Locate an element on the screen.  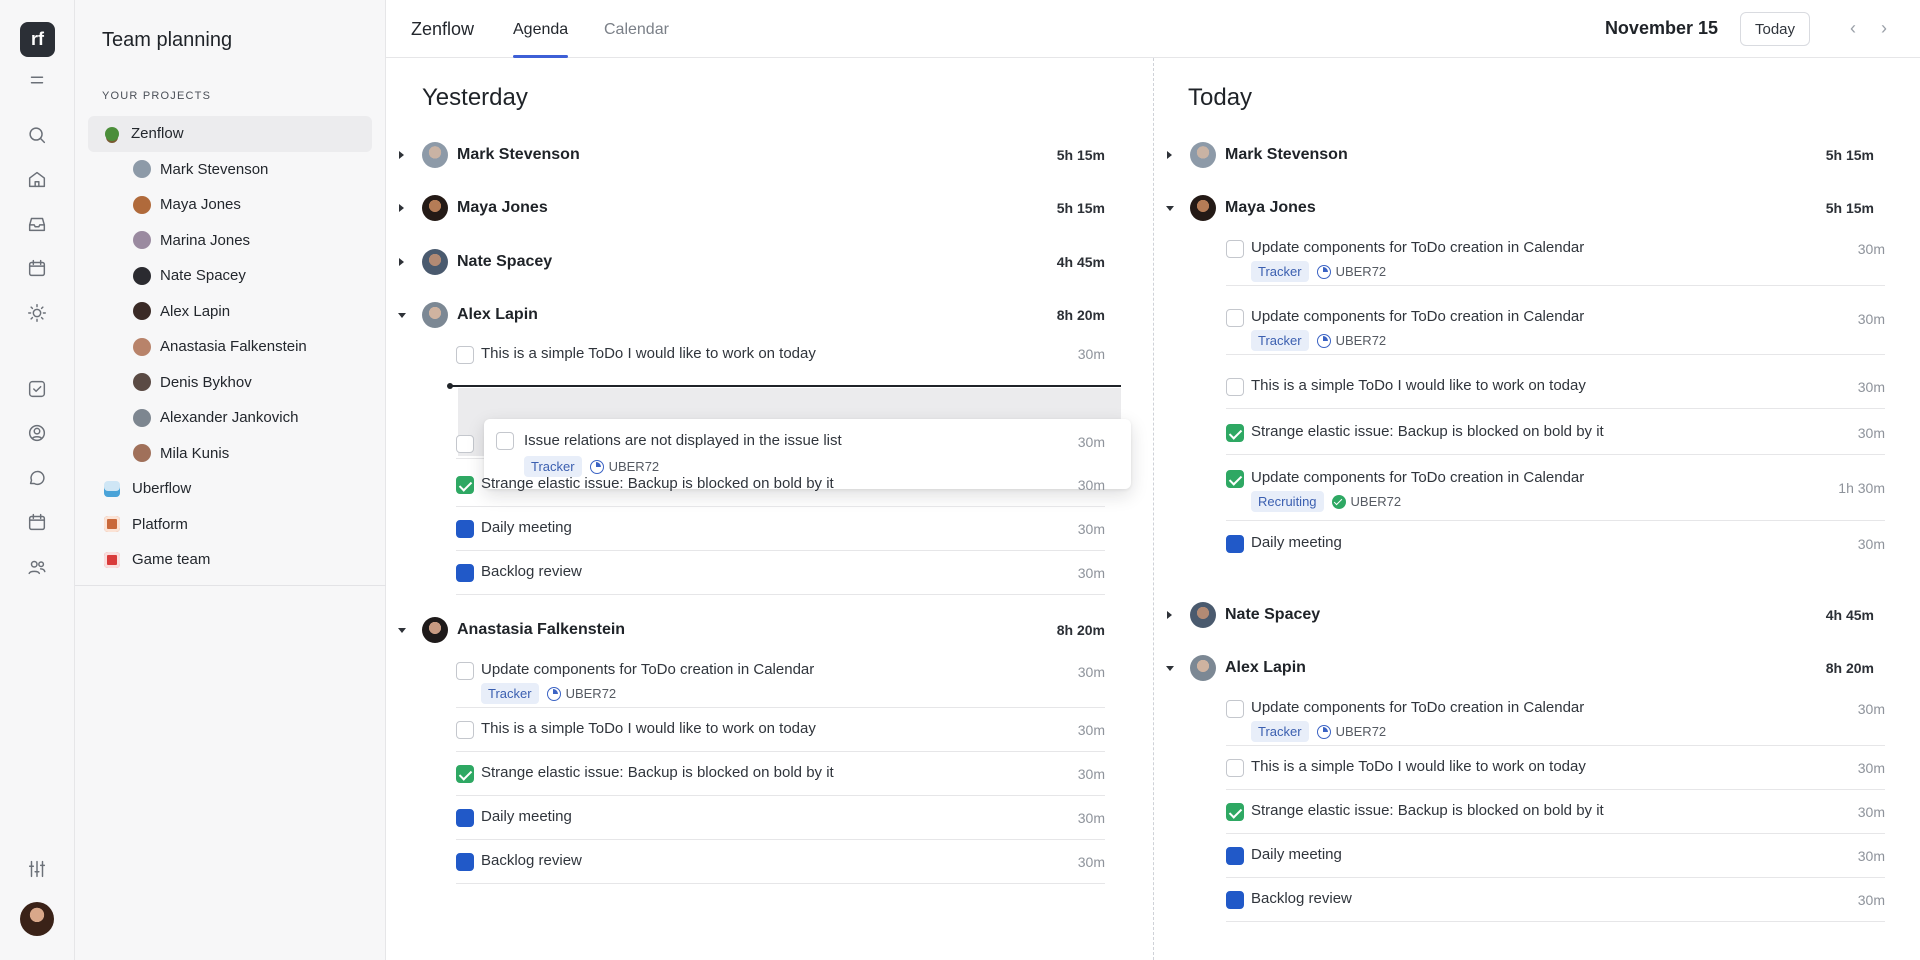
member-mila-kunis: Mila Kunis is located at coordinates (230, 454).